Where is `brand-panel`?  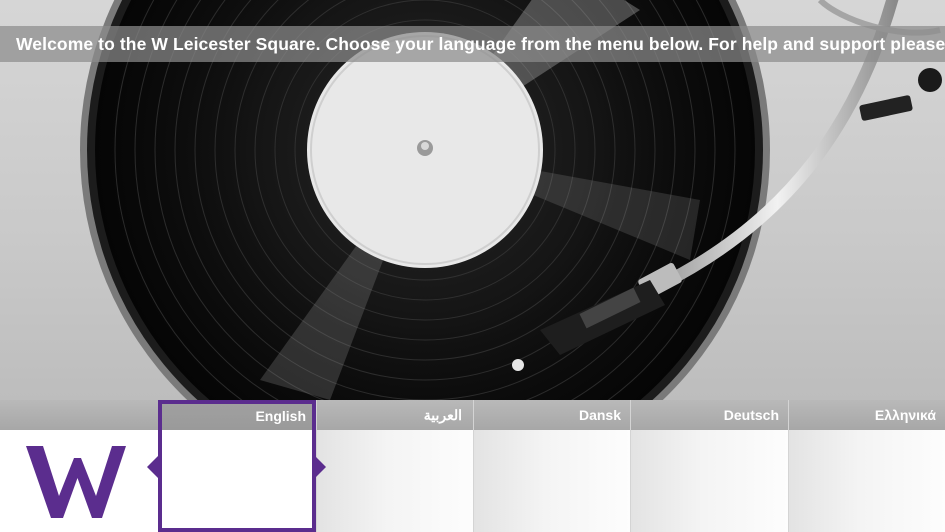 brand-panel is located at coordinates (79, 481).